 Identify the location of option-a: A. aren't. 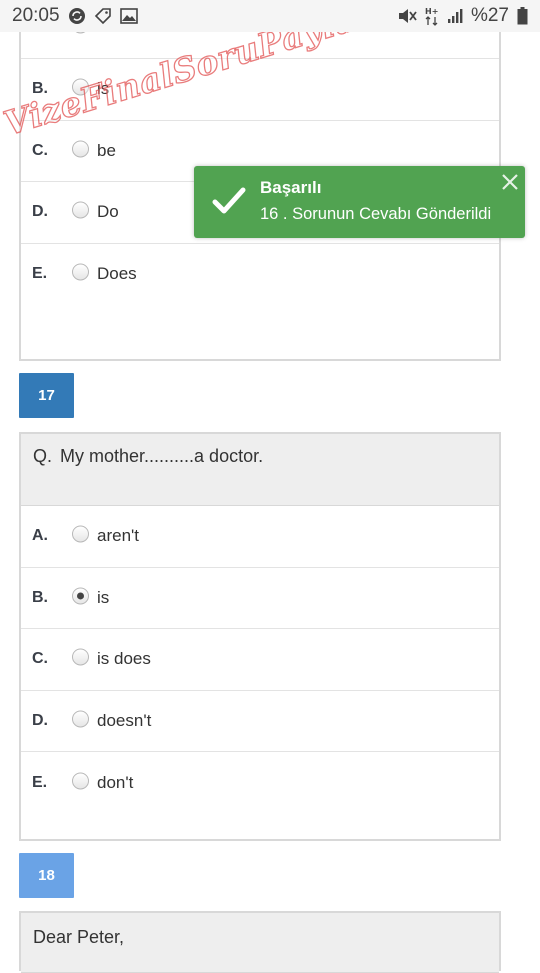
(260, 537).